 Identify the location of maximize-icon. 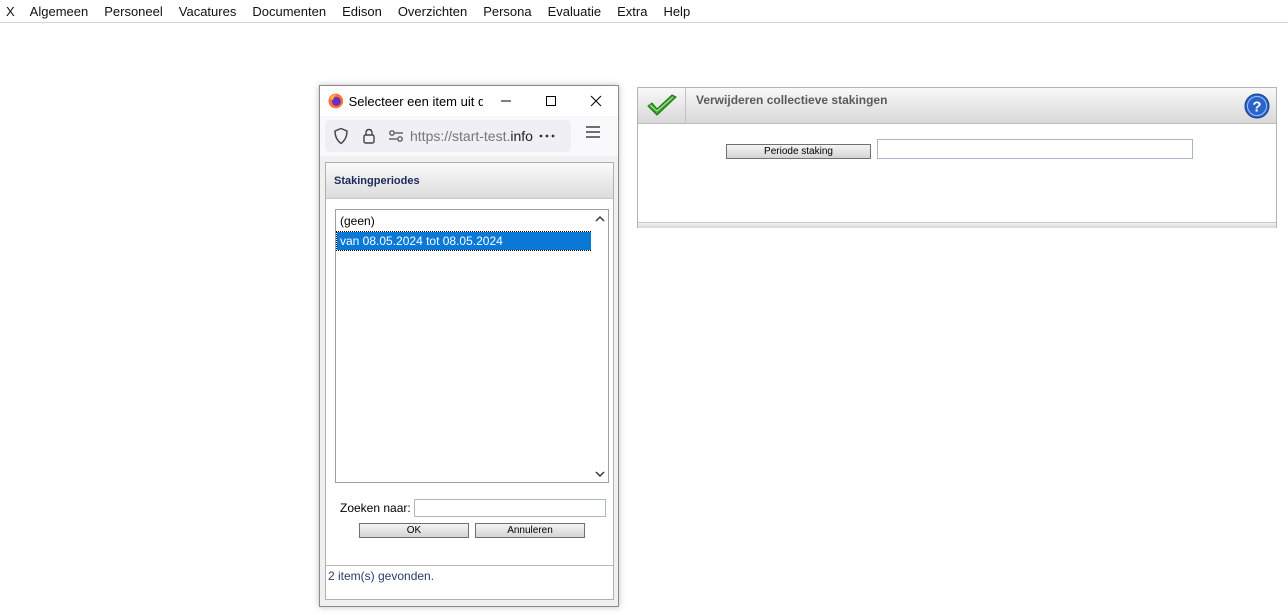
(550, 101).